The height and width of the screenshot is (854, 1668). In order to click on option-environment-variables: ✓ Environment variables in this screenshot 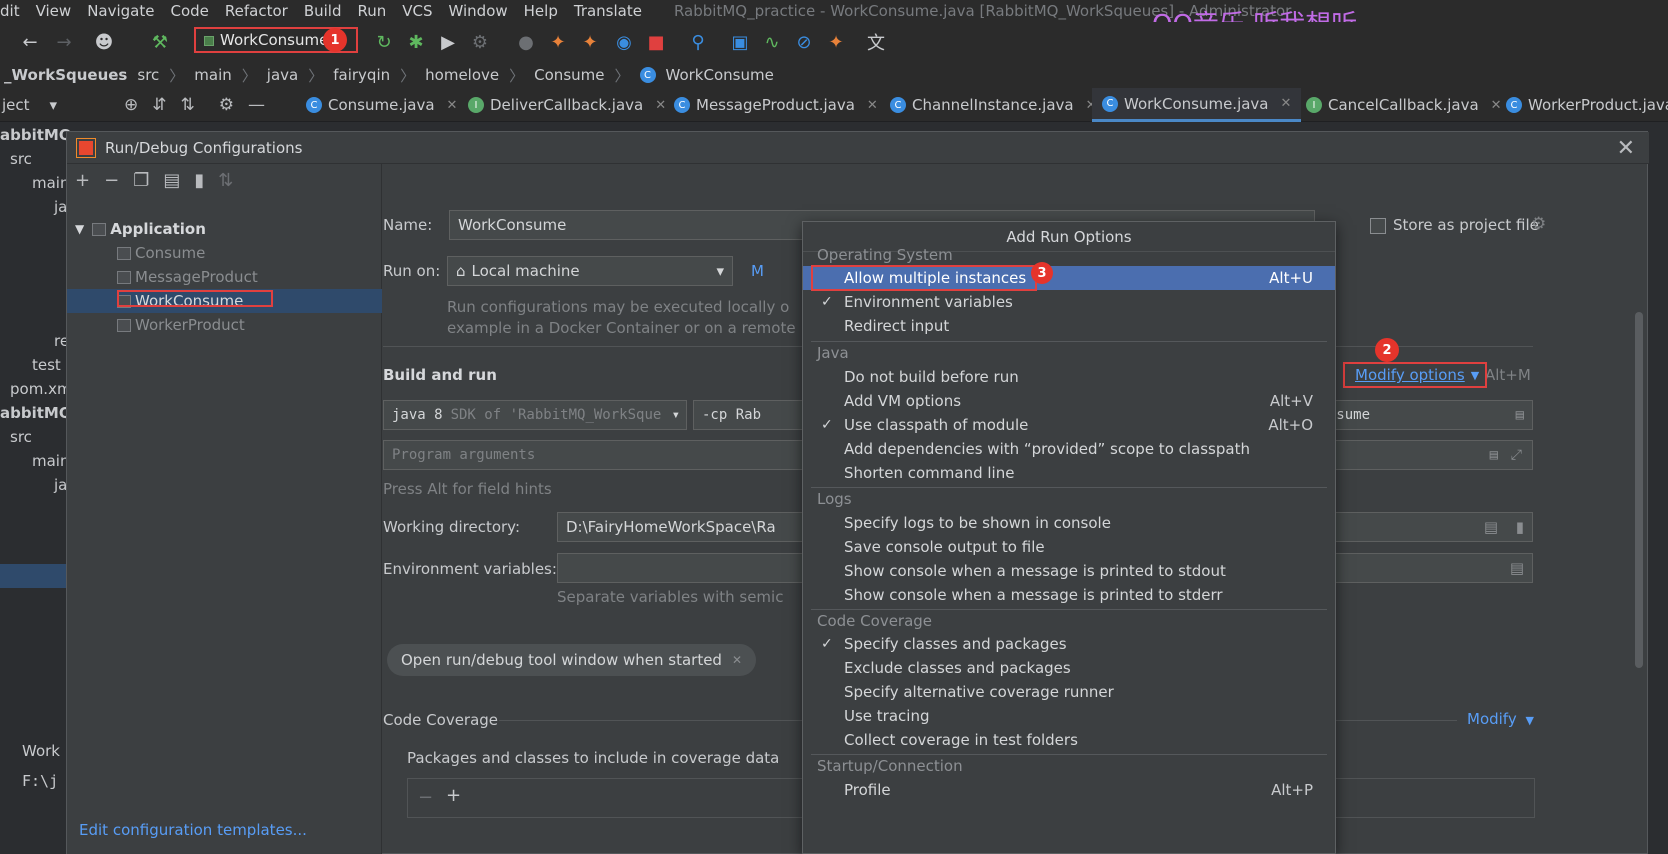, I will do `click(1069, 302)`.